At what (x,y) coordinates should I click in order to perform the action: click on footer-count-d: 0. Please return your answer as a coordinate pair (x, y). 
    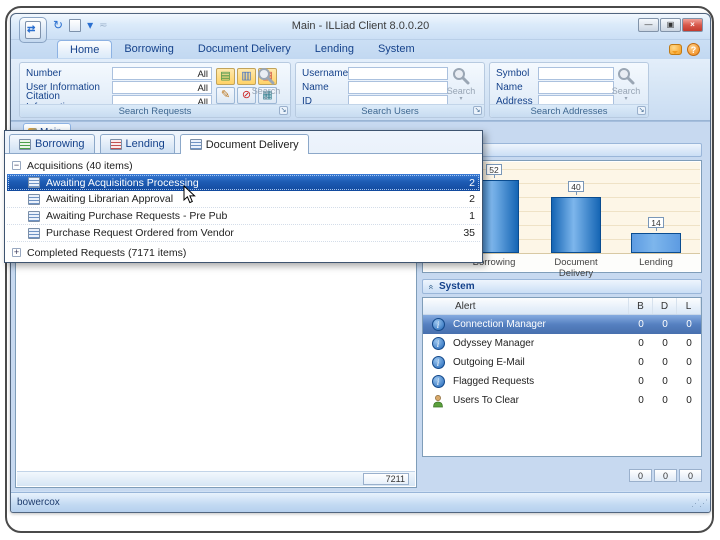
    Looking at the image, I should click on (665, 475).